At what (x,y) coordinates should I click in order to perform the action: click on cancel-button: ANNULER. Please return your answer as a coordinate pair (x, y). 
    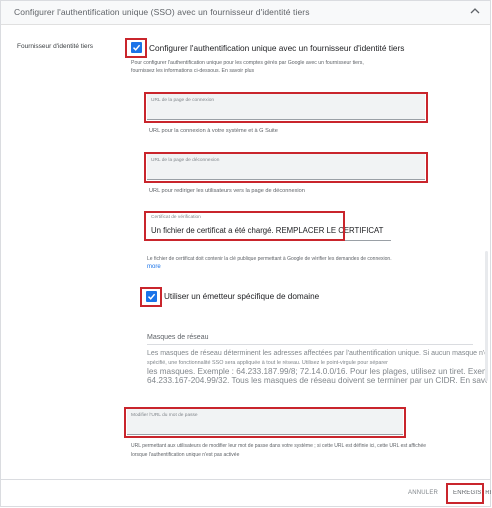
    Looking at the image, I should click on (423, 493).